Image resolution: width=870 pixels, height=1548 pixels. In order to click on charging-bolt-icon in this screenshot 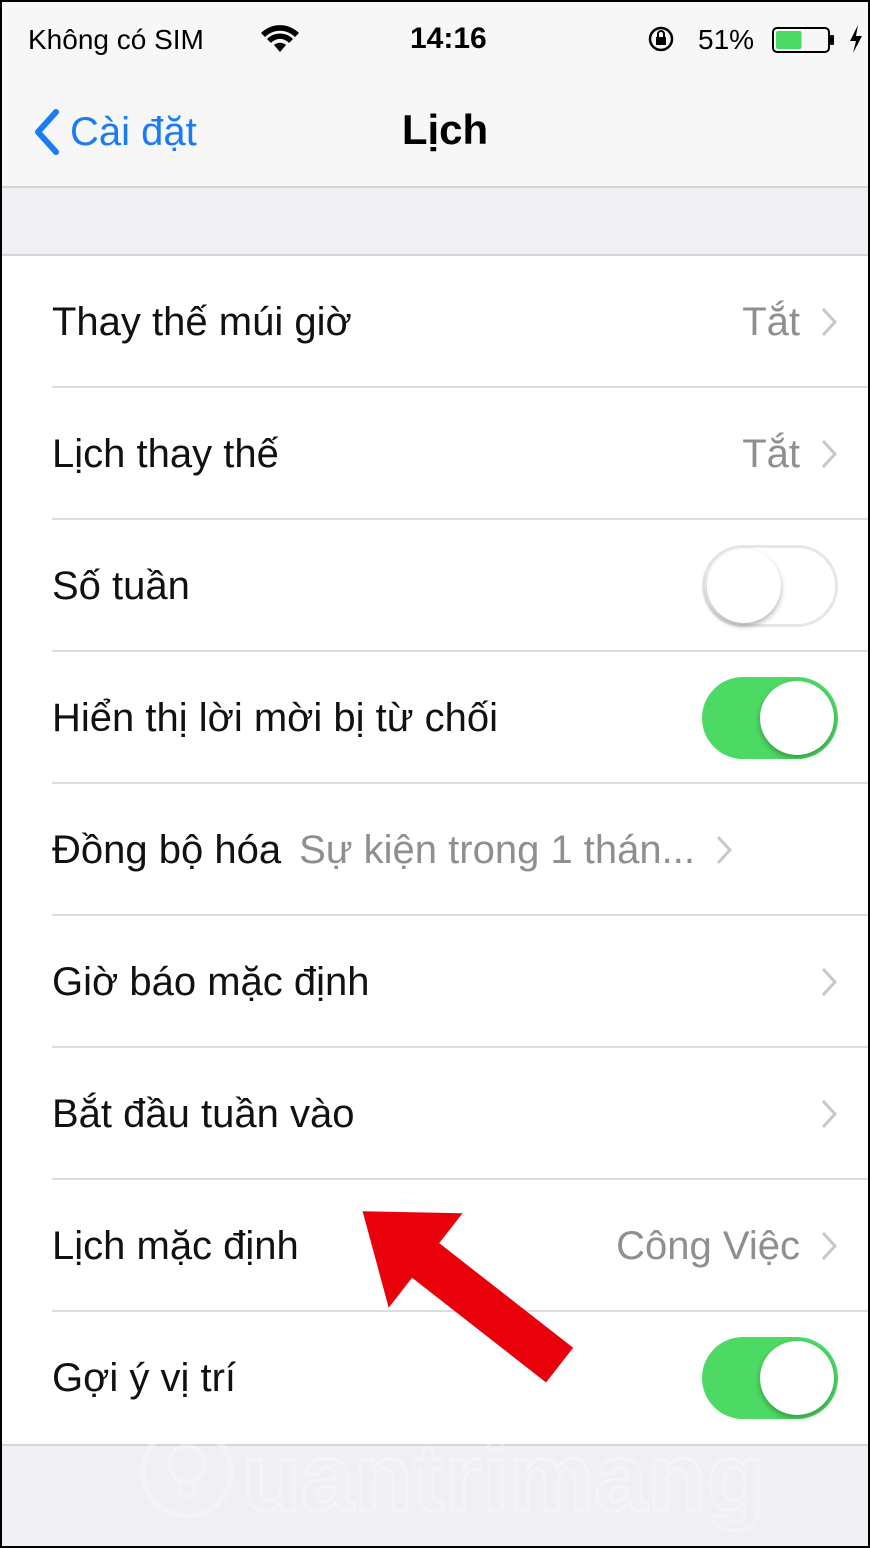, I will do `click(856, 39)`.